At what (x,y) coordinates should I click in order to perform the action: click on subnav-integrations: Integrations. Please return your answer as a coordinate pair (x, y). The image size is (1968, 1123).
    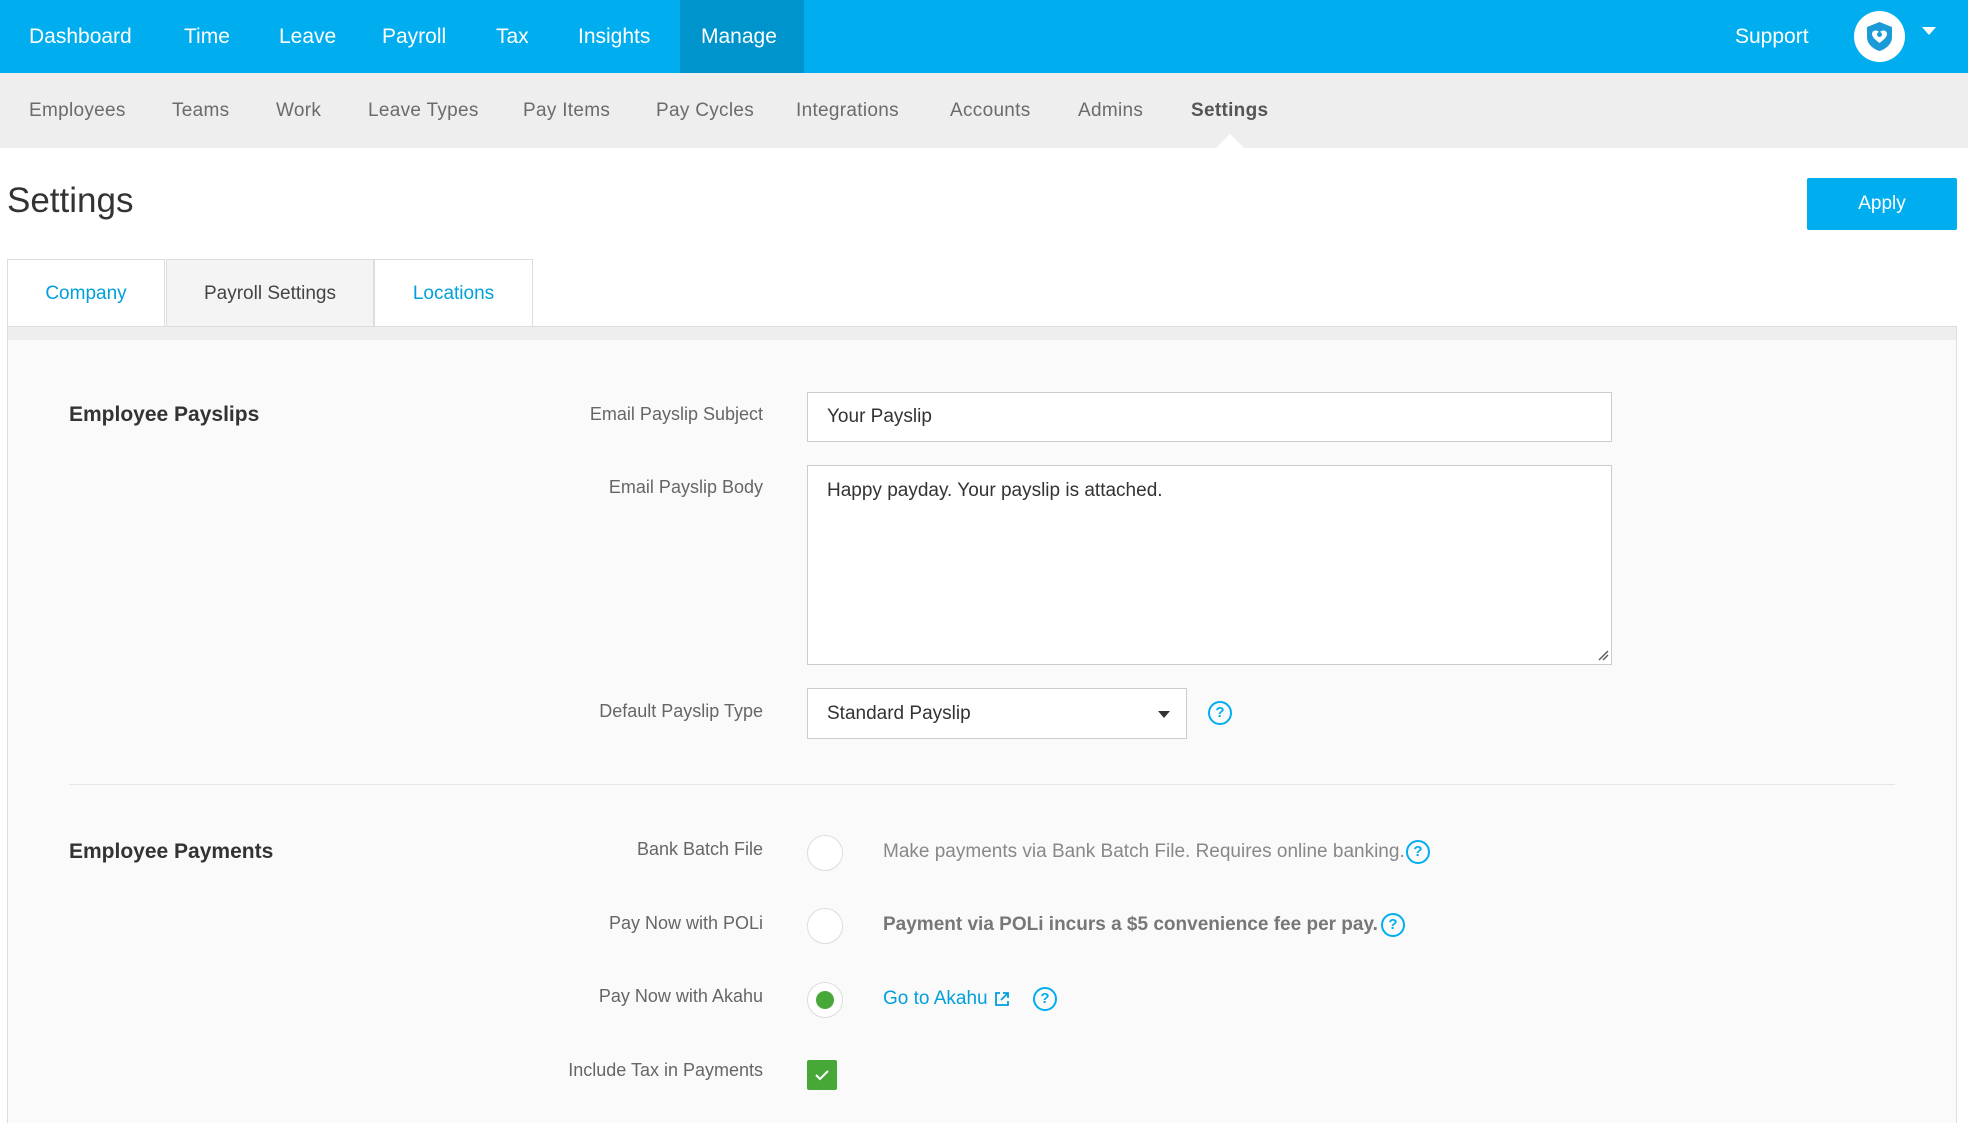
    Looking at the image, I should click on (847, 110).